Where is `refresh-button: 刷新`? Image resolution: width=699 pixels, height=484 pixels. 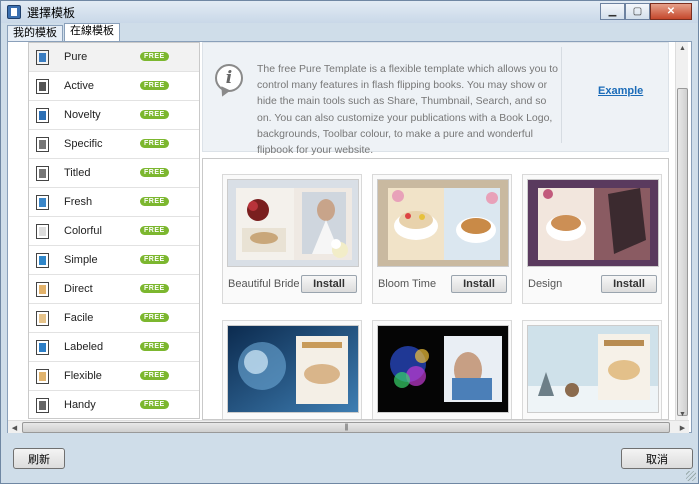 refresh-button: 刷新 is located at coordinates (39, 458).